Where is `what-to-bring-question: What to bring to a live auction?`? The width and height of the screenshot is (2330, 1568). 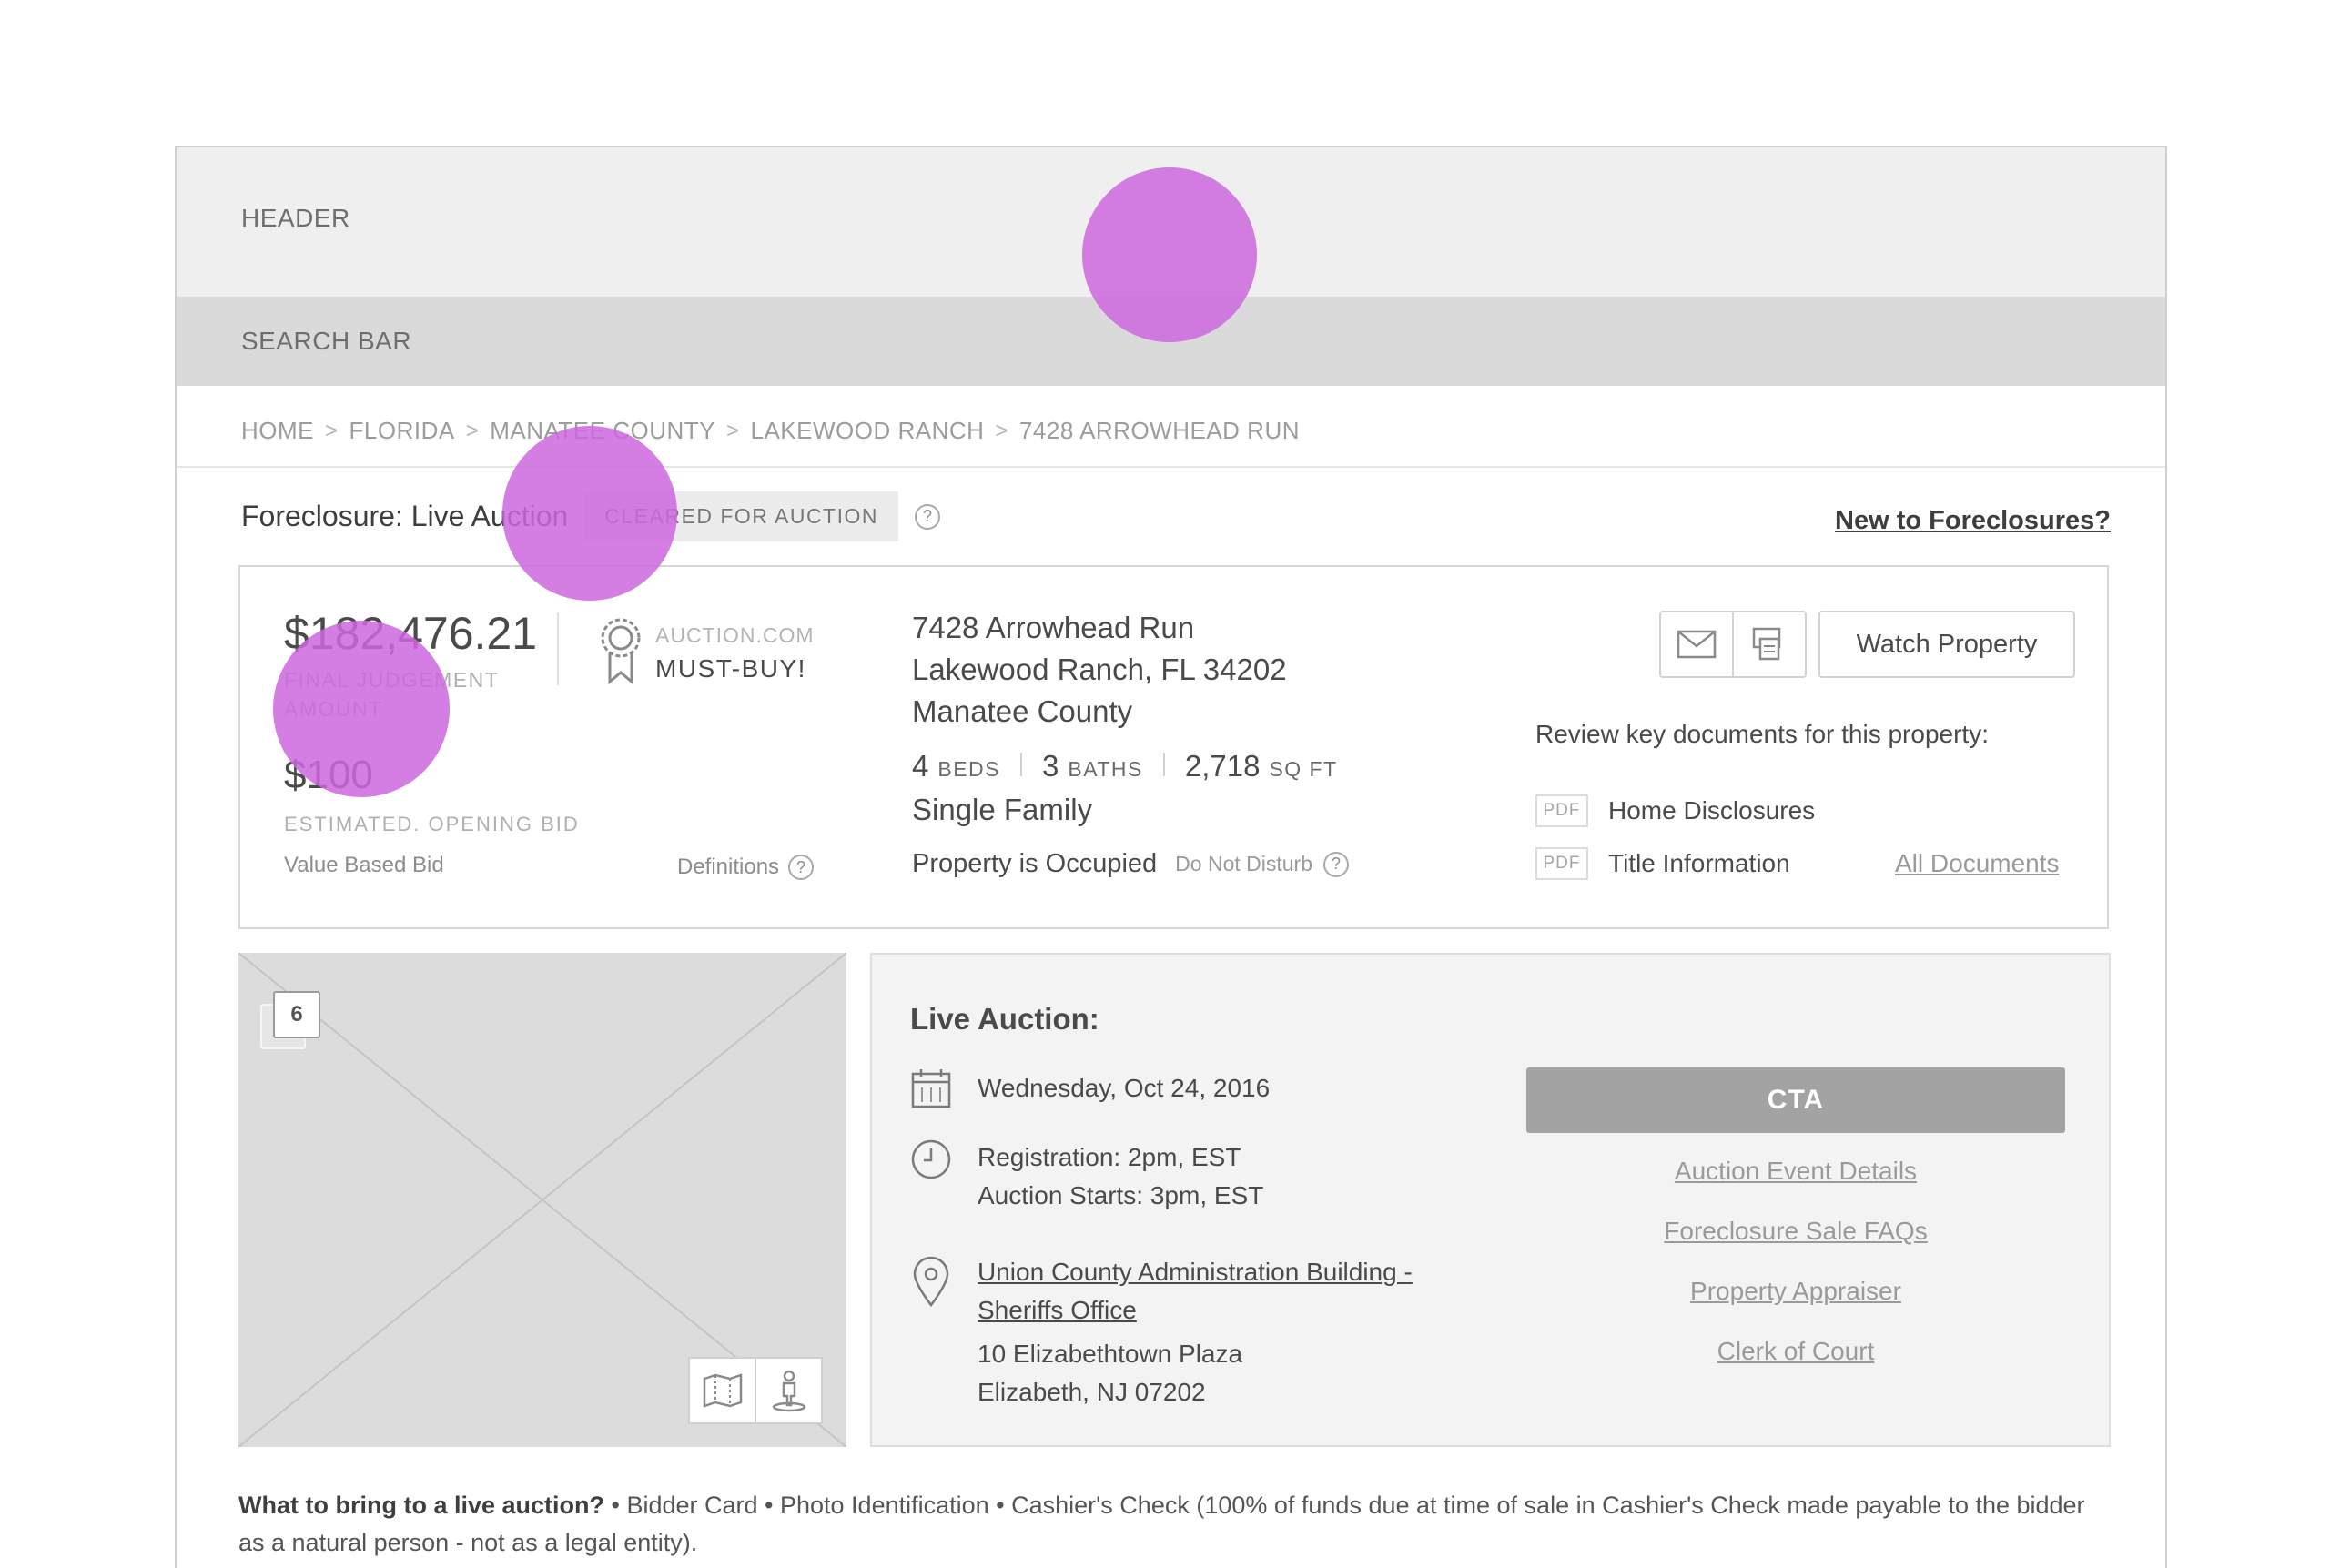
what-to-bring-question: What to bring to a live auction? is located at coordinates (421, 1505).